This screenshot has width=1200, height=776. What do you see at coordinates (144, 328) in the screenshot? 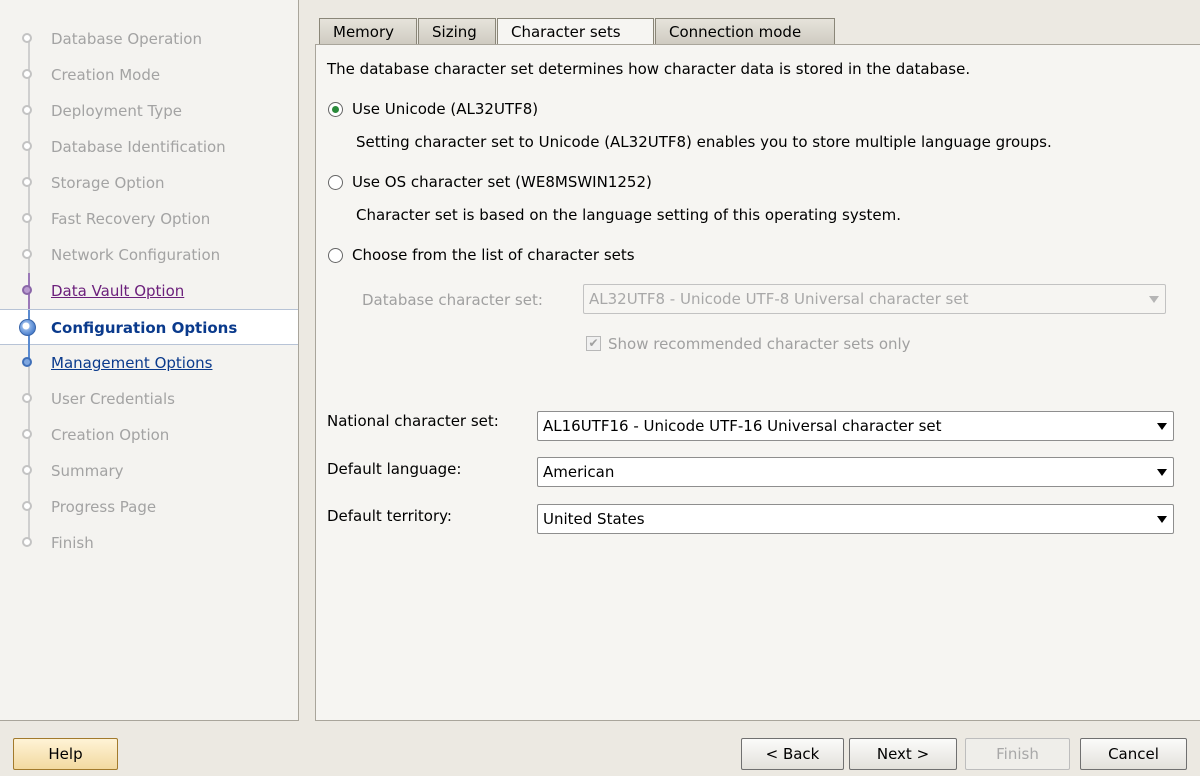
I see `step-label: Configuration Options` at bounding box center [144, 328].